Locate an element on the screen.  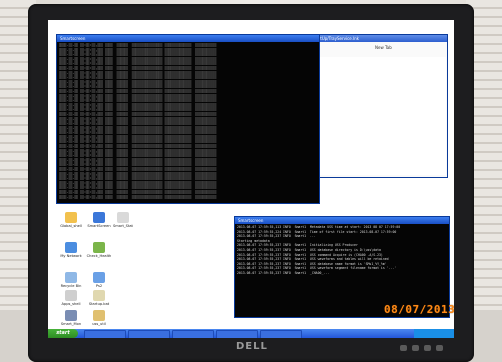
desktop-icon-label: SmartScreen is located at coordinates (99, 226).